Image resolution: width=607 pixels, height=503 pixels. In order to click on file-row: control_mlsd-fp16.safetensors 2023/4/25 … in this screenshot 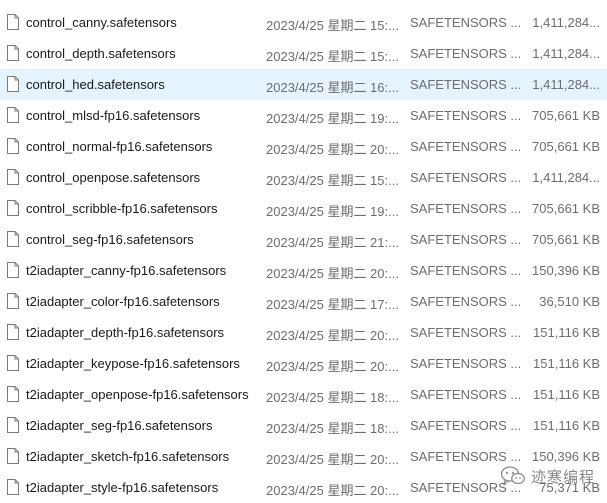, I will do `click(303, 115)`.